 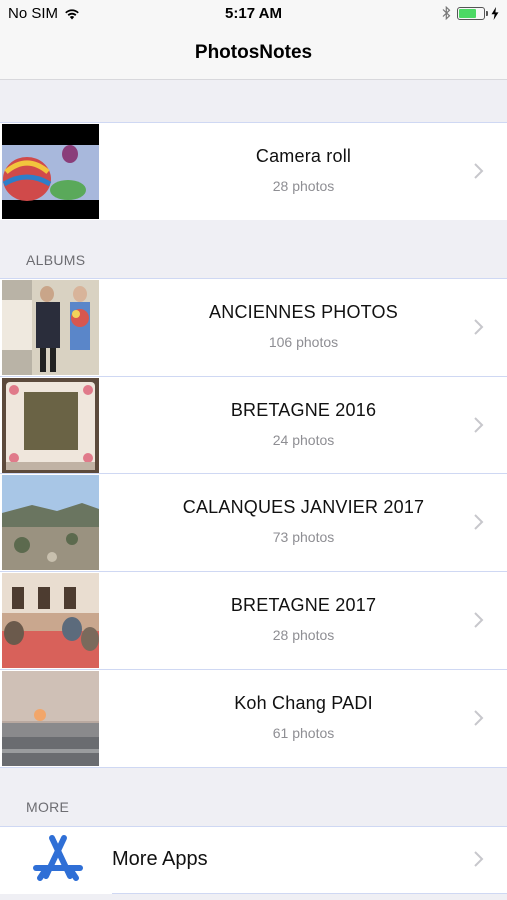 What do you see at coordinates (303, 703) in the screenshot?
I see `album-title: Koh Chang PADI` at bounding box center [303, 703].